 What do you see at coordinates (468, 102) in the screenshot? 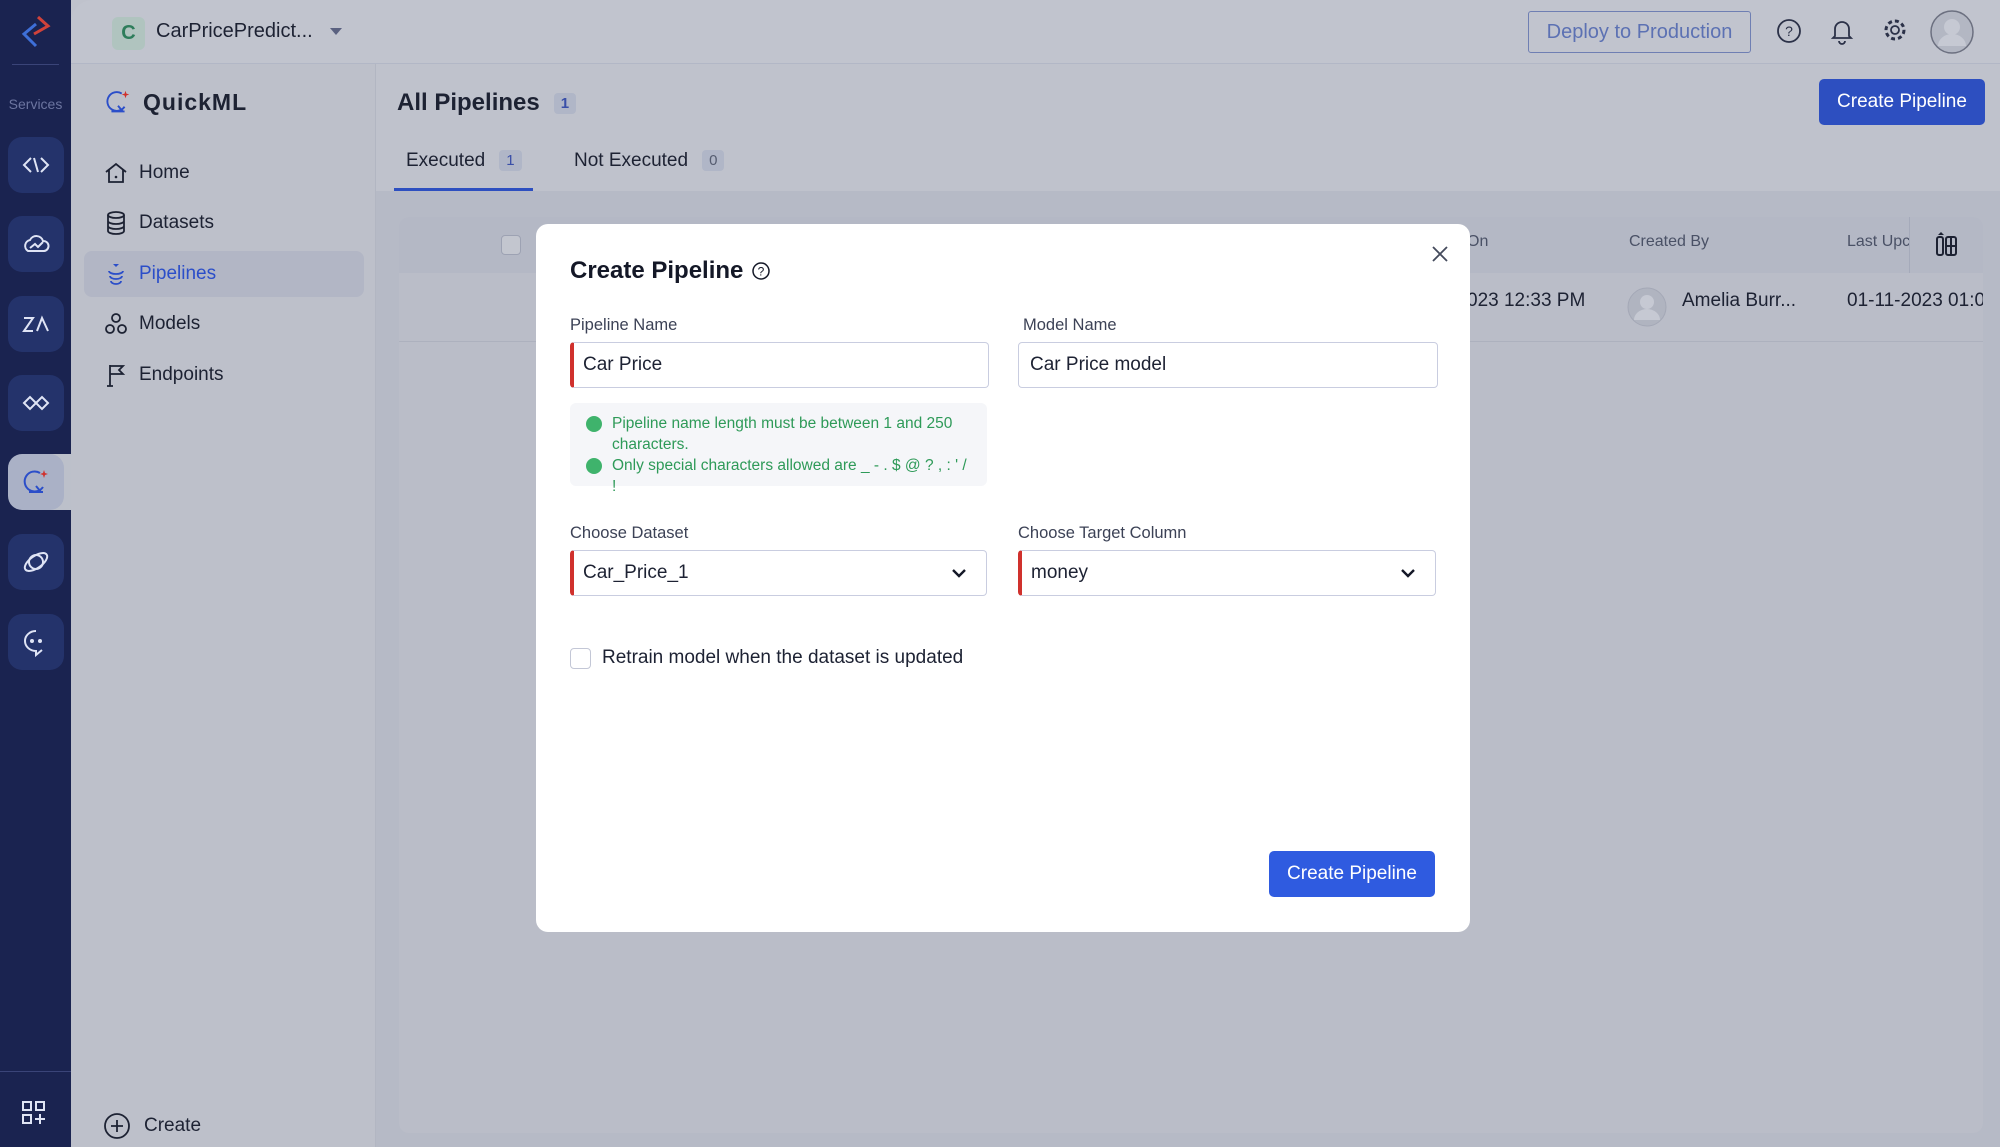
I see `page-title: All Pipelines` at bounding box center [468, 102].